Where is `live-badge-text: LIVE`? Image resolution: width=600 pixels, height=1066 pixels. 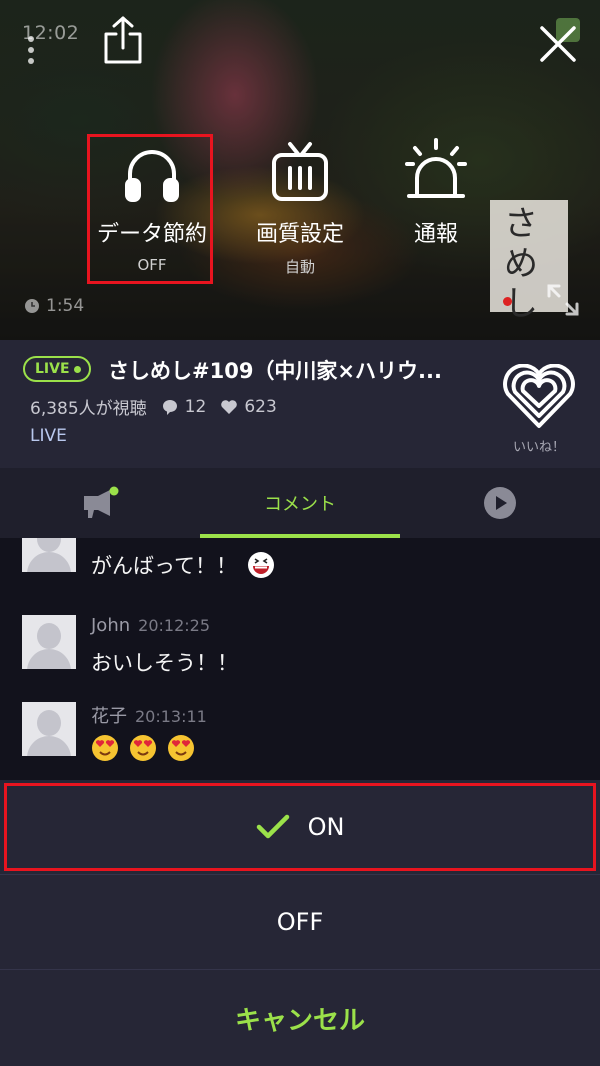
live-badge-text: LIVE is located at coordinates (52, 369).